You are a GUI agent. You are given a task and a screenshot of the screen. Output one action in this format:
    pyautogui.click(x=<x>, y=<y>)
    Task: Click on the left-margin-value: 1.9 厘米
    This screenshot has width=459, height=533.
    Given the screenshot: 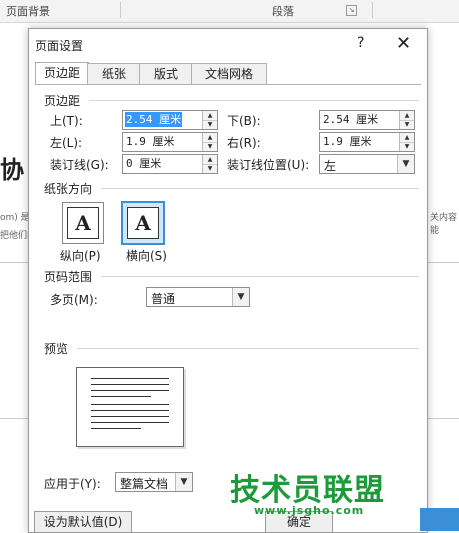 What is the action you would take?
    pyautogui.click(x=150, y=141)
    